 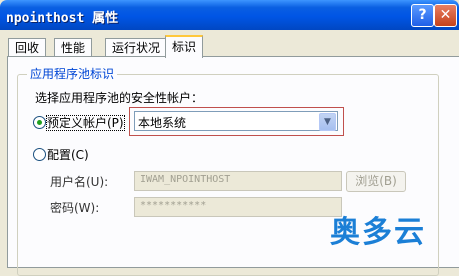 What do you see at coordinates (68, 154) in the screenshot?
I see `configurable-label: 配置(C)` at bounding box center [68, 154].